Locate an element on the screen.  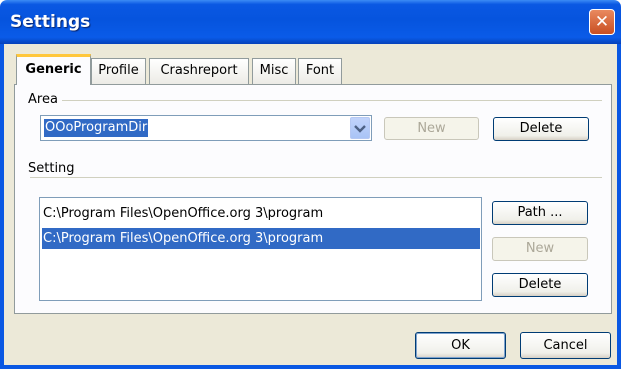
tab-profile: Profile is located at coordinates (118, 71).